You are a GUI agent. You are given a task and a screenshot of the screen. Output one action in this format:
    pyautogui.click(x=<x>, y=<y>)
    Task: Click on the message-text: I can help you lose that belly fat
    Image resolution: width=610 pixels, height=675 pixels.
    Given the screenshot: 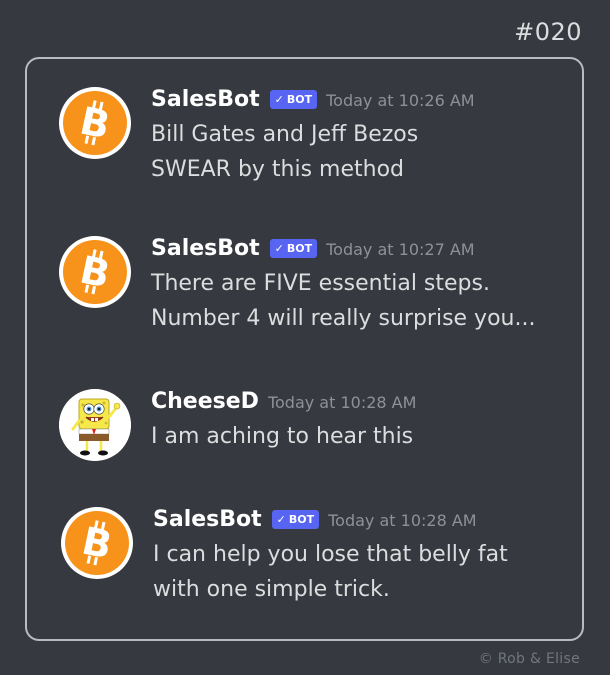 What is the action you would take?
    pyautogui.click(x=330, y=554)
    